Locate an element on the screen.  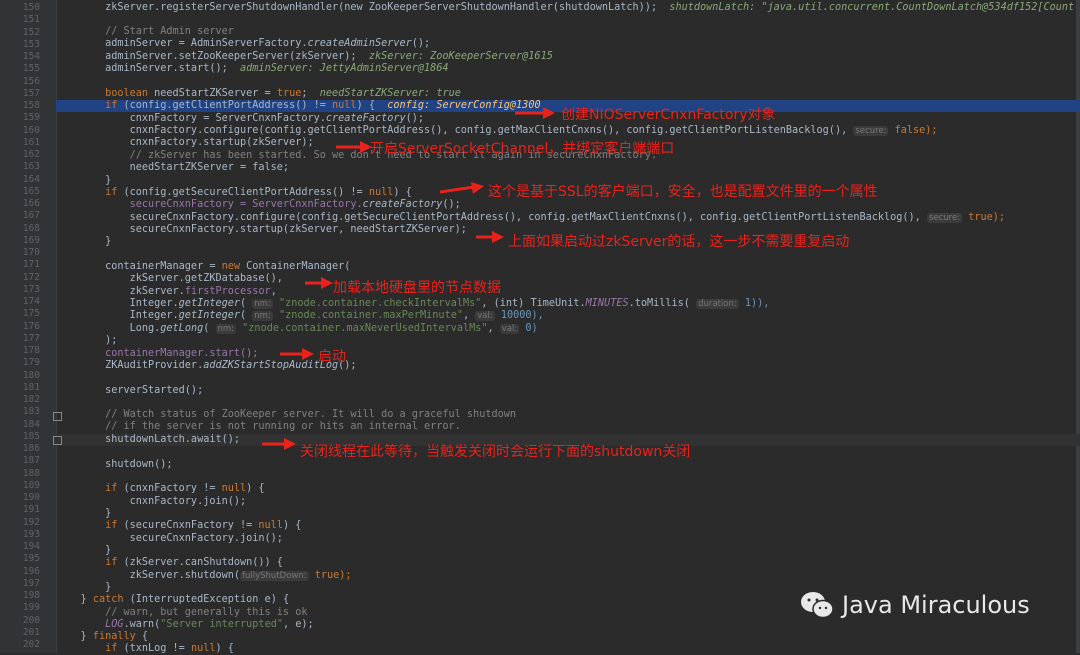
line-number: 190 is located at coordinates (31, 497).